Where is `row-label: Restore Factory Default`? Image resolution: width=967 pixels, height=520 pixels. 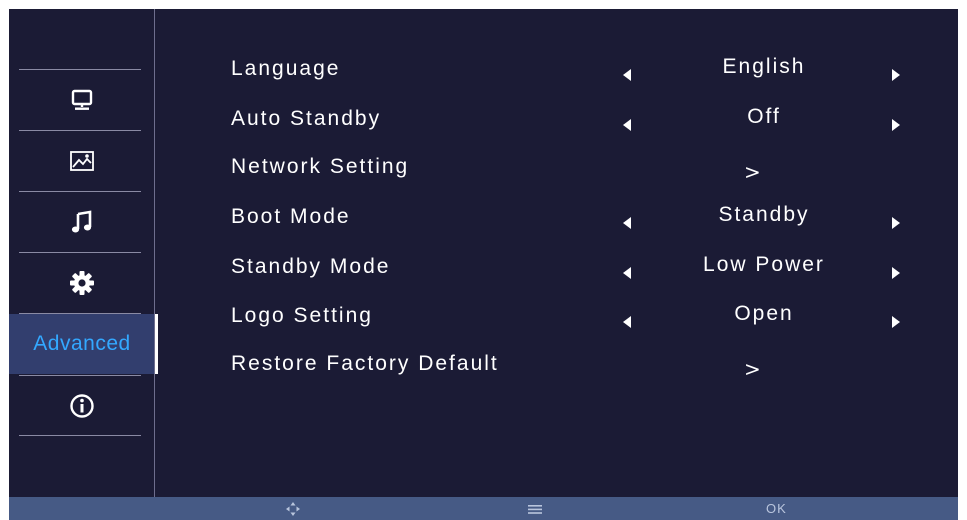
row-label: Restore Factory Default is located at coordinates (365, 363).